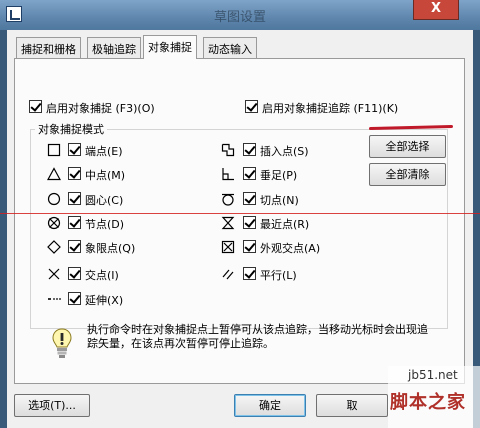  I want to click on perpendicular-checkbox, so click(249, 173).